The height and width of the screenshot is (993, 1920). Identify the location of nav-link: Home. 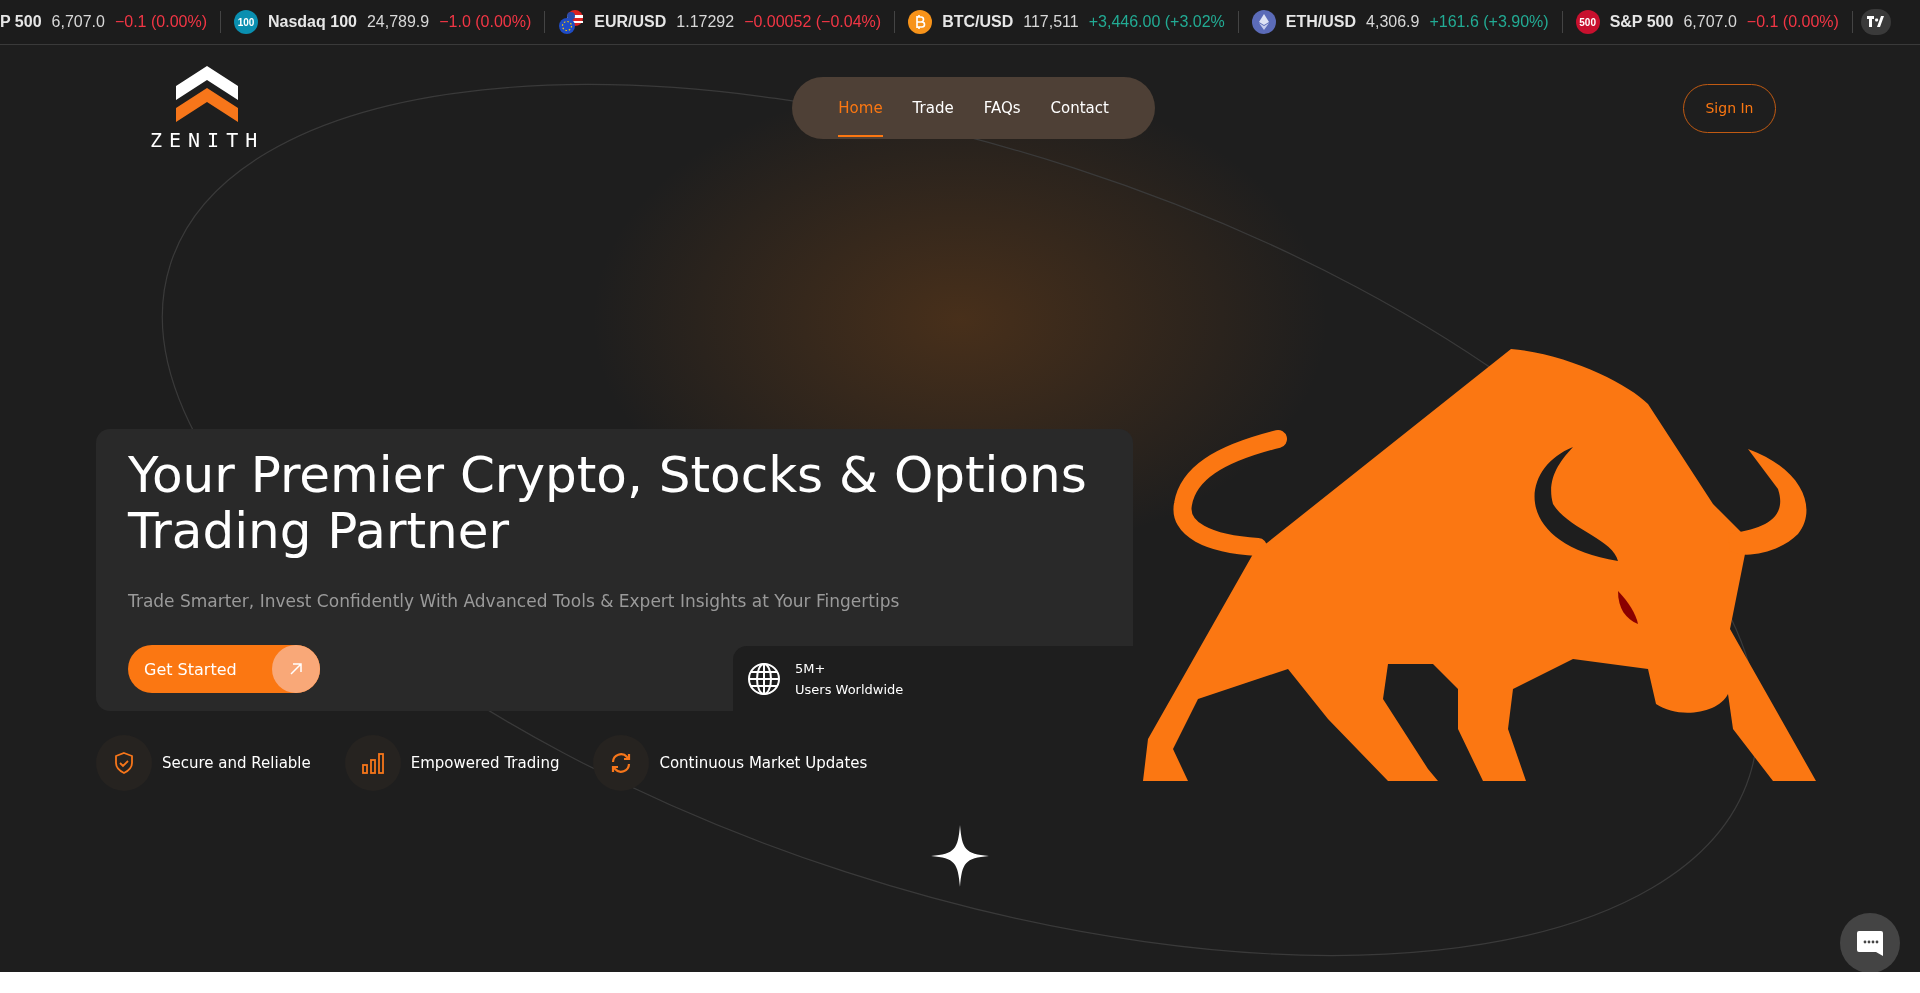
(860, 108).